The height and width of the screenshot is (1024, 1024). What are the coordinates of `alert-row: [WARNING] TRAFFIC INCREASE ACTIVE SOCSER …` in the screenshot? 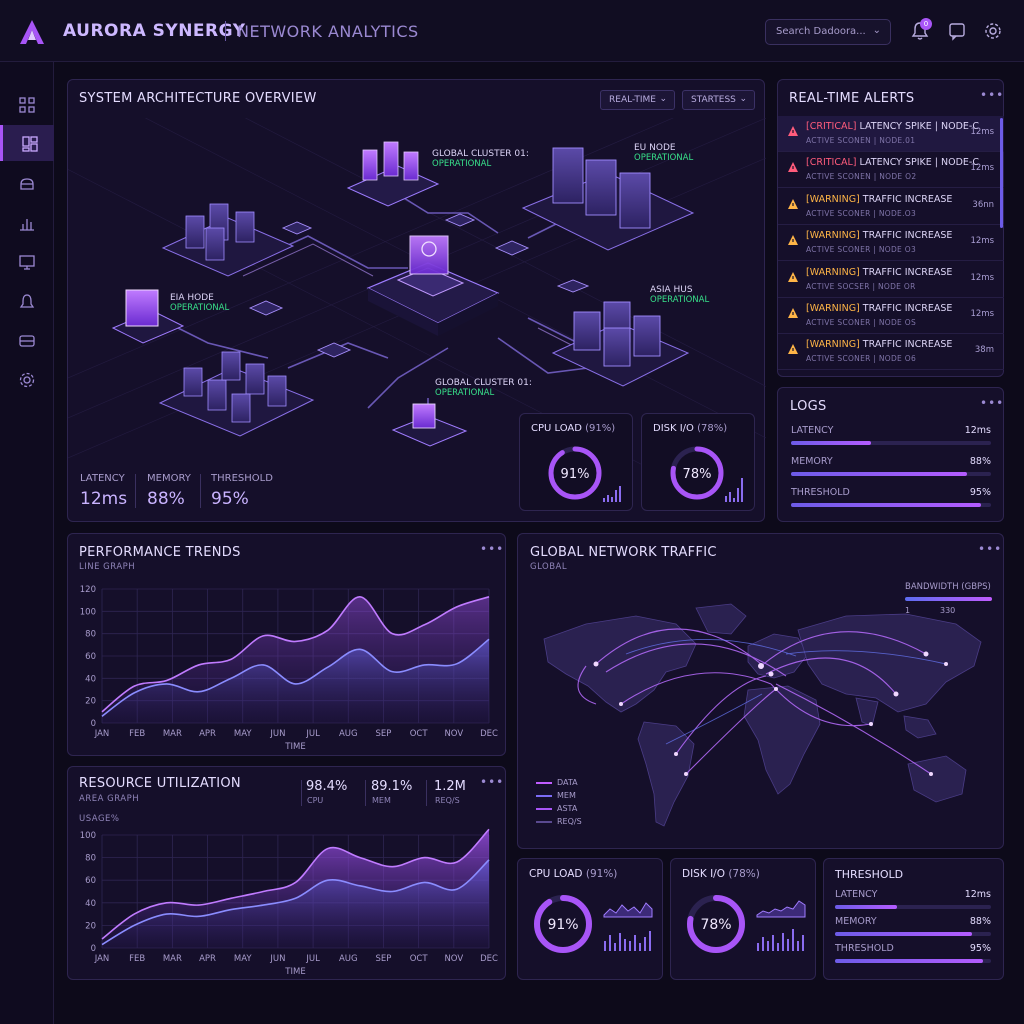 It's located at (891, 280).